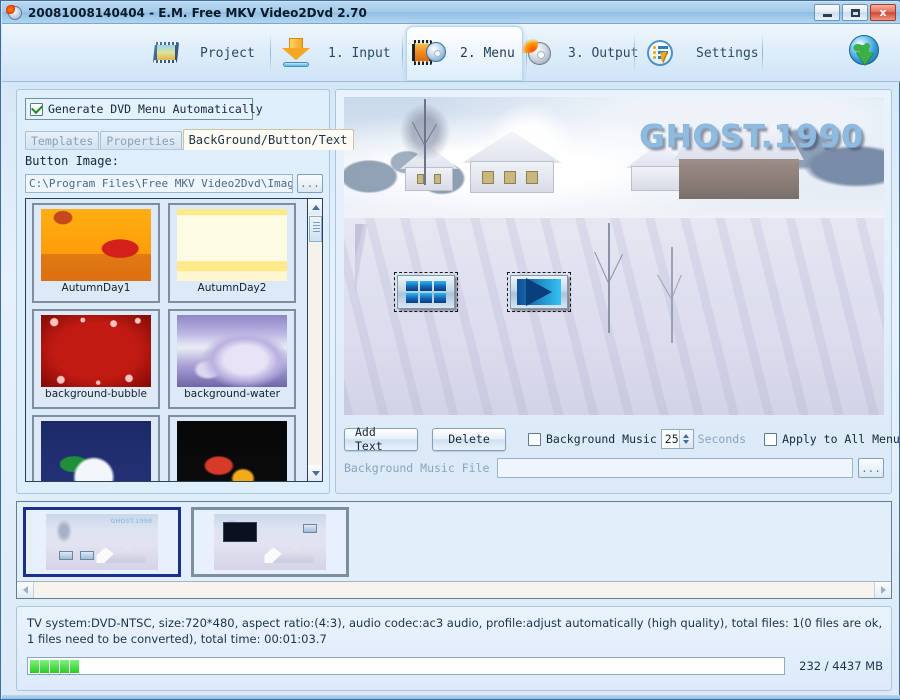 This screenshot has height=700, width=900. Describe the element at coordinates (36, 109) in the screenshot. I see `generate-menu-checkbox` at that location.